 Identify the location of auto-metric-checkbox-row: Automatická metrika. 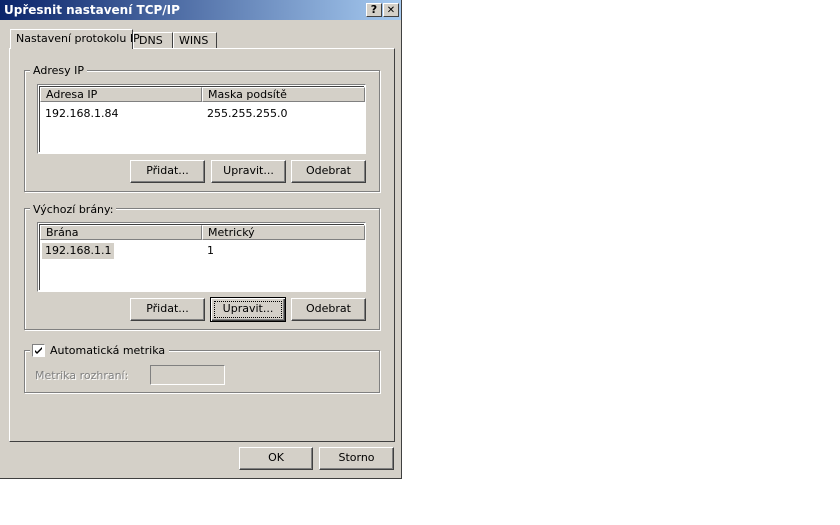
(100, 351).